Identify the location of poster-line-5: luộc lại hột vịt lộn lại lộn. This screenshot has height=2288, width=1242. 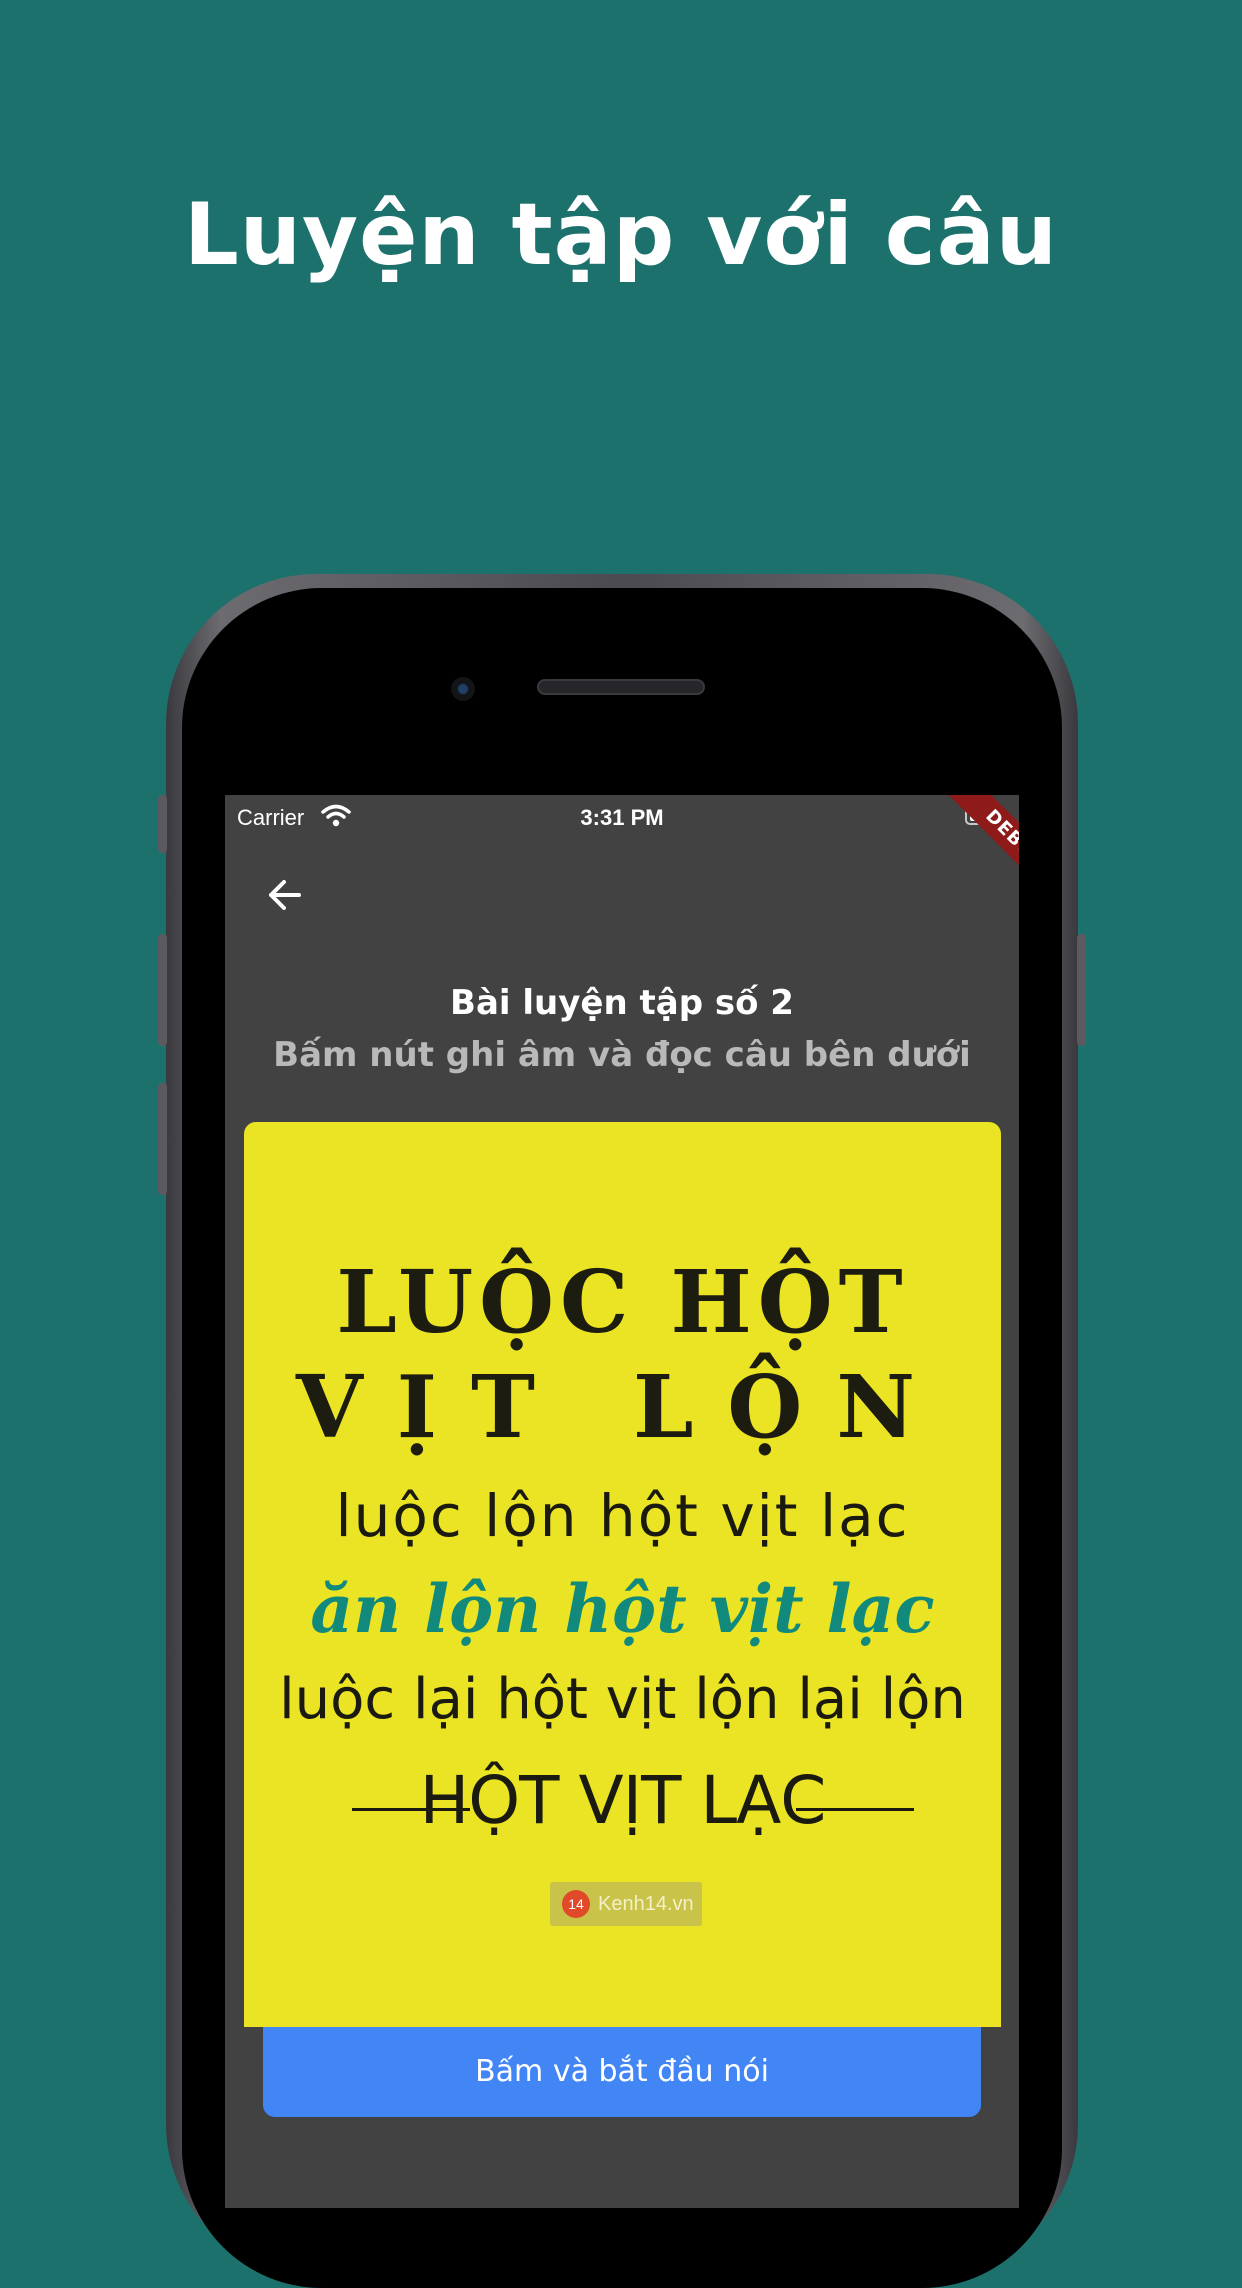
(622, 1699).